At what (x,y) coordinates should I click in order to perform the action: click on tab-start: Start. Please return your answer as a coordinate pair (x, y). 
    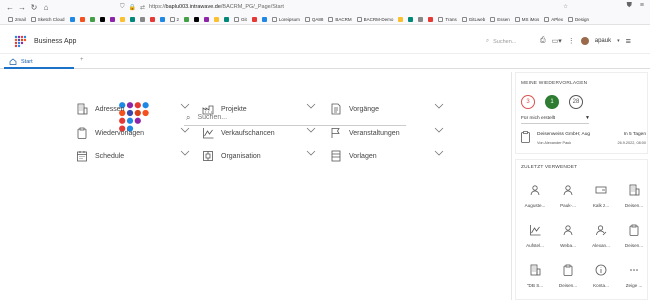
    Looking at the image, I should click on (39, 62).